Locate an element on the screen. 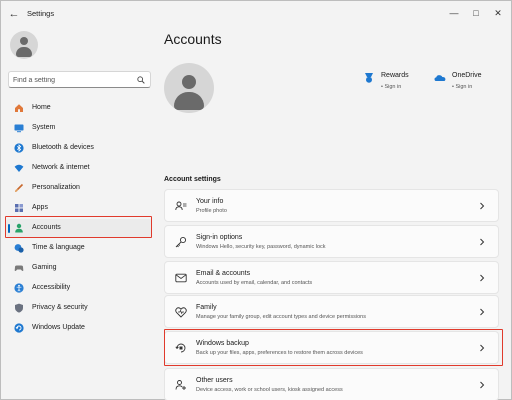 This screenshot has width=512, height=400. minimize-icon: — is located at coordinates (454, 13).